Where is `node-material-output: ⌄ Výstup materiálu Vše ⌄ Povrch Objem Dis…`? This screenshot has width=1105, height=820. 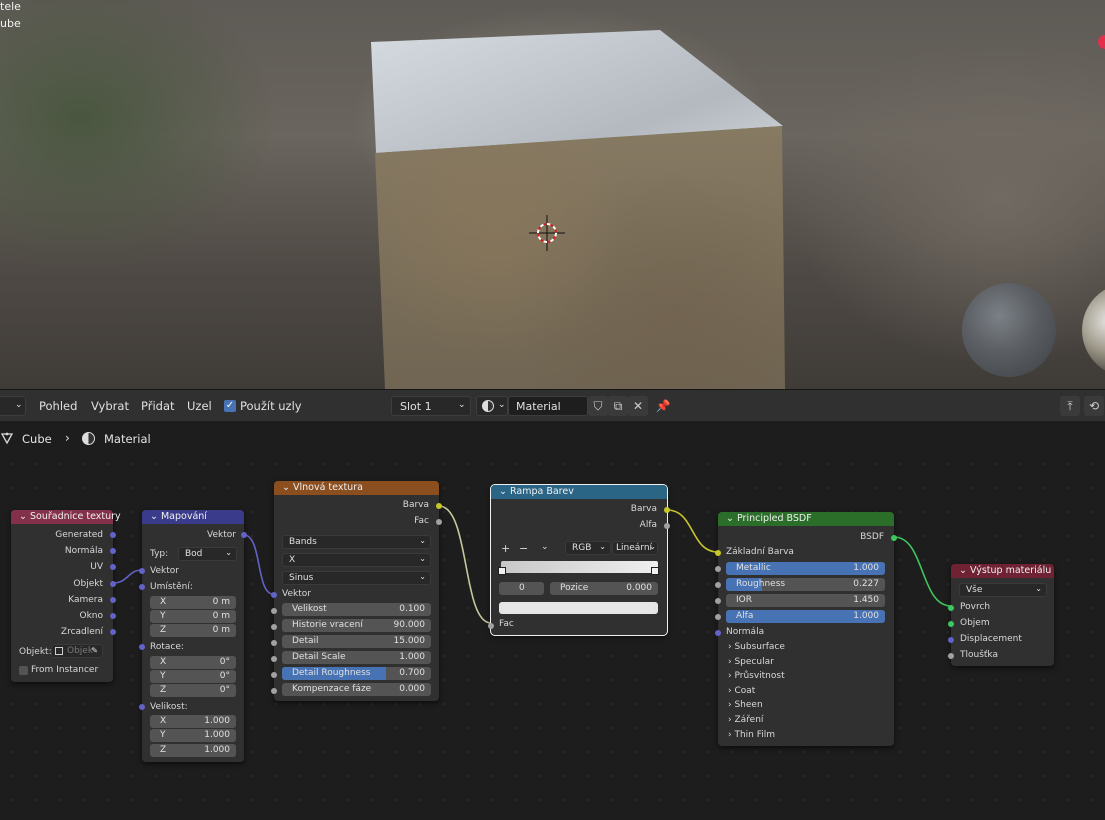 node-material-output: ⌄ Výstup materiálu Vše ⌄ Povrch Objem Dis… is located at coordinates (1001, 615).